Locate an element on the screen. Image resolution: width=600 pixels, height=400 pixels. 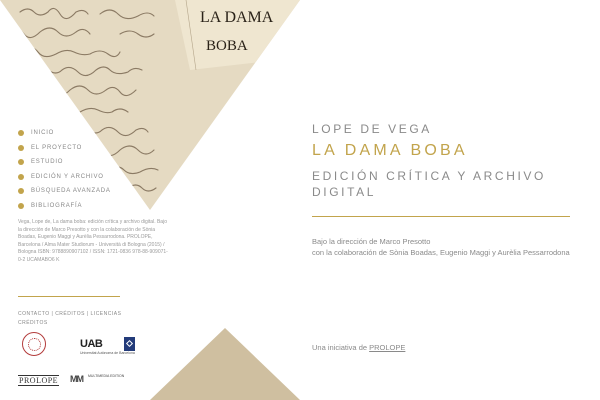
decorative-triangle is located at coordinates (225, 364).